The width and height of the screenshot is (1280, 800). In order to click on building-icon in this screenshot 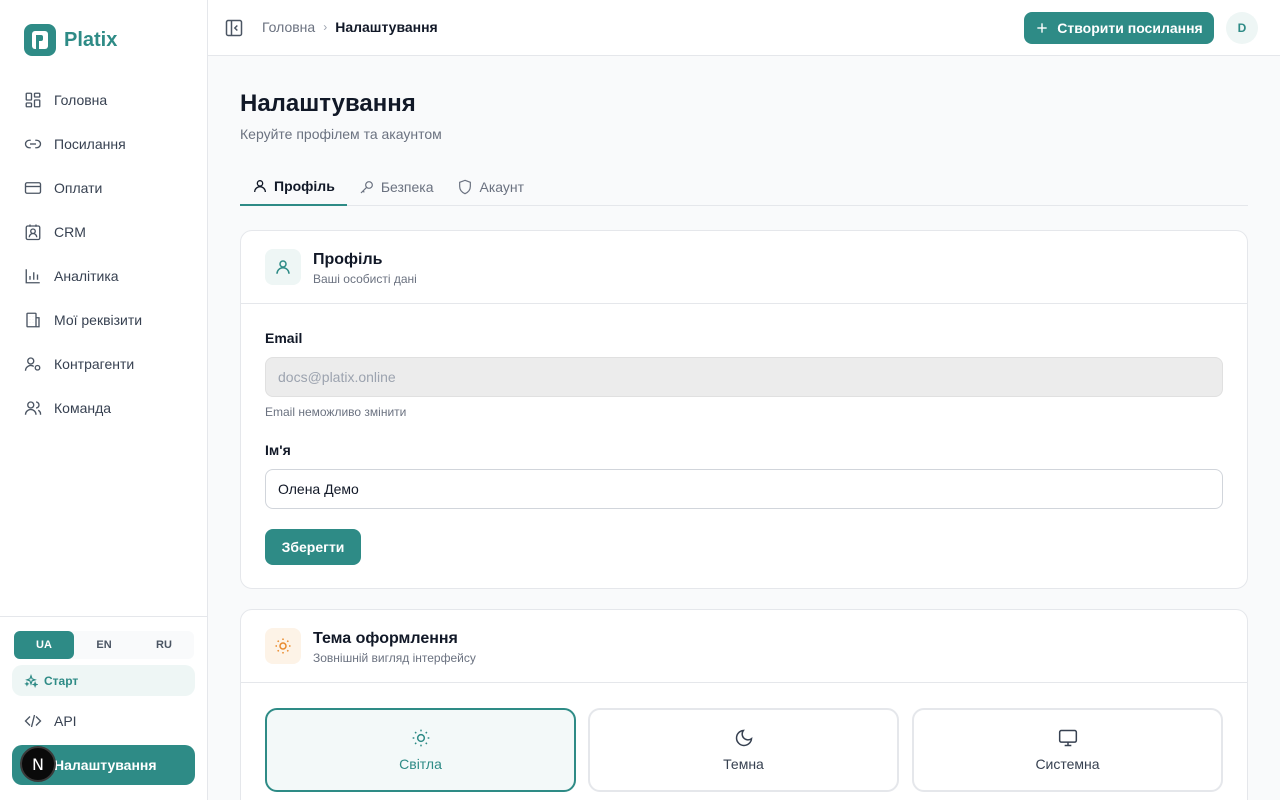, I will do `click(33, 320)`.